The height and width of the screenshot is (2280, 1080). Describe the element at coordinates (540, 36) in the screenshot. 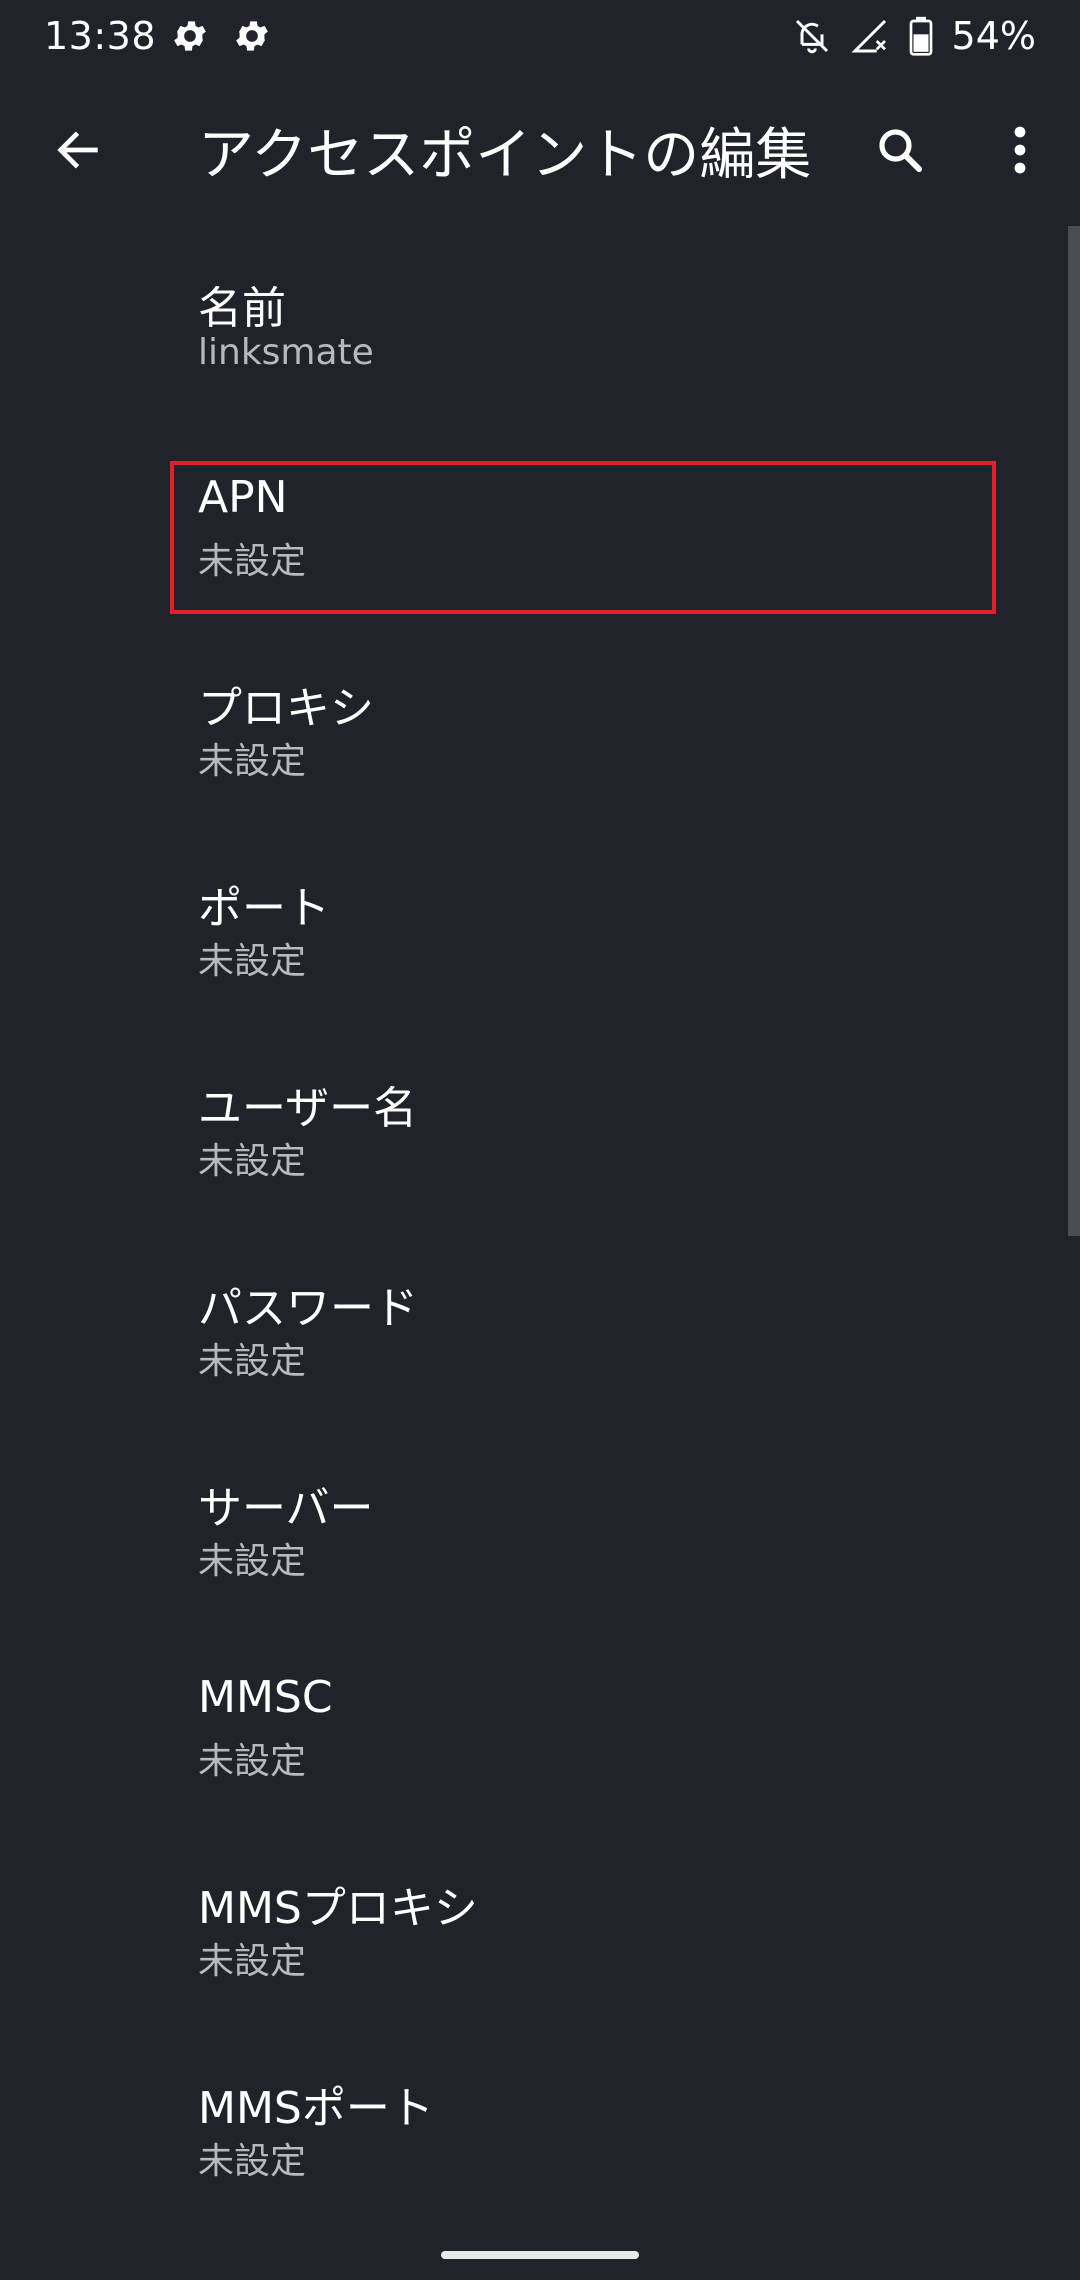

I see `status-bar: 13:38 54%` at that location.